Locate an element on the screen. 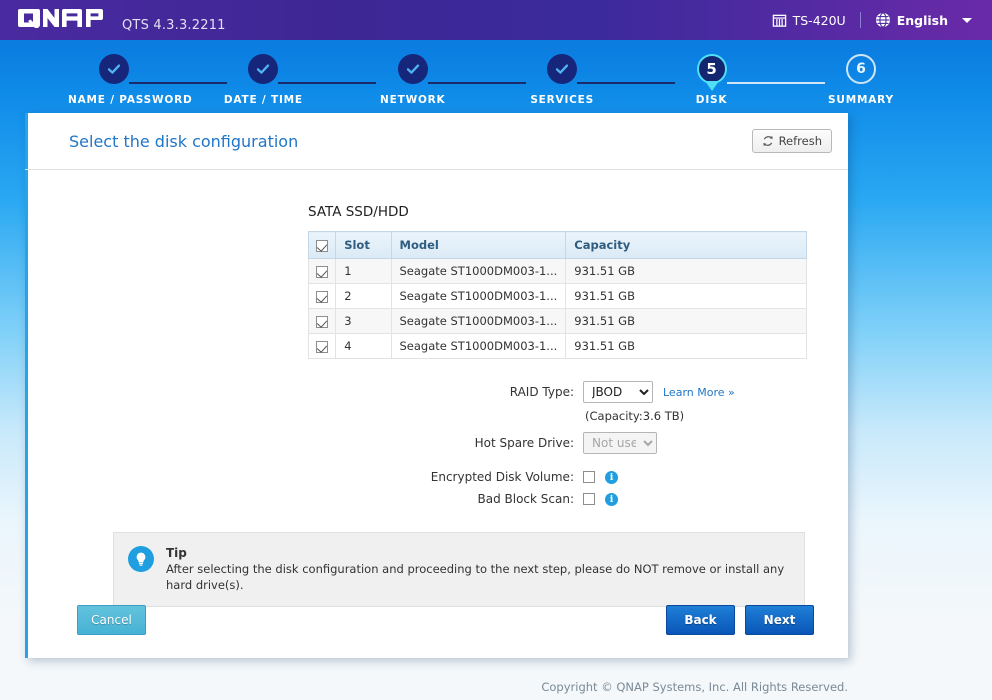 Image resolution: width=992 pixels, height=700 pixels. lightbulb-glyph is located at coordinates (141, 559).